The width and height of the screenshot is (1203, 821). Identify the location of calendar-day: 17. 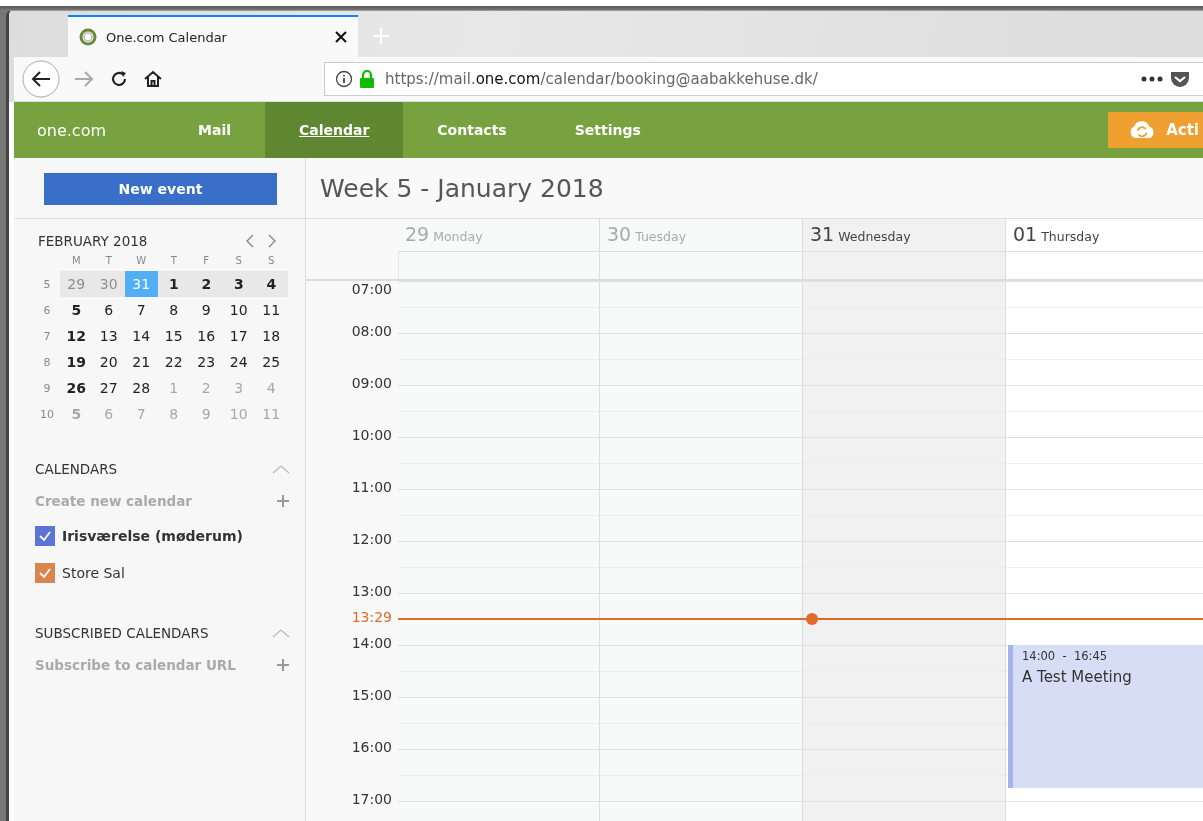
(238, 336).